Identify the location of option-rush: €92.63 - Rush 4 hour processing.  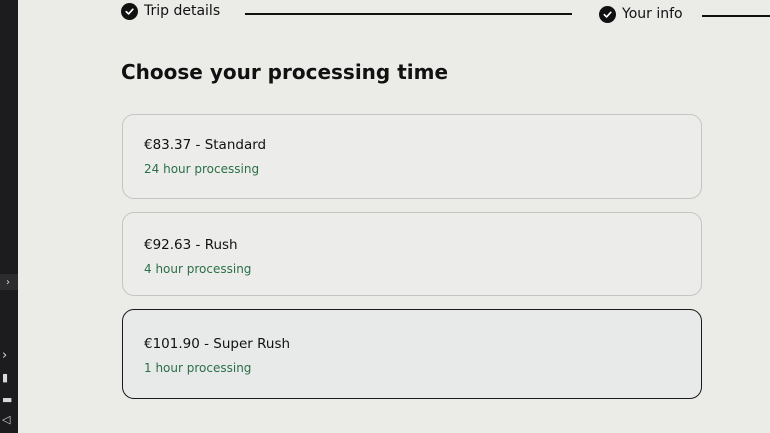
(412, 254).